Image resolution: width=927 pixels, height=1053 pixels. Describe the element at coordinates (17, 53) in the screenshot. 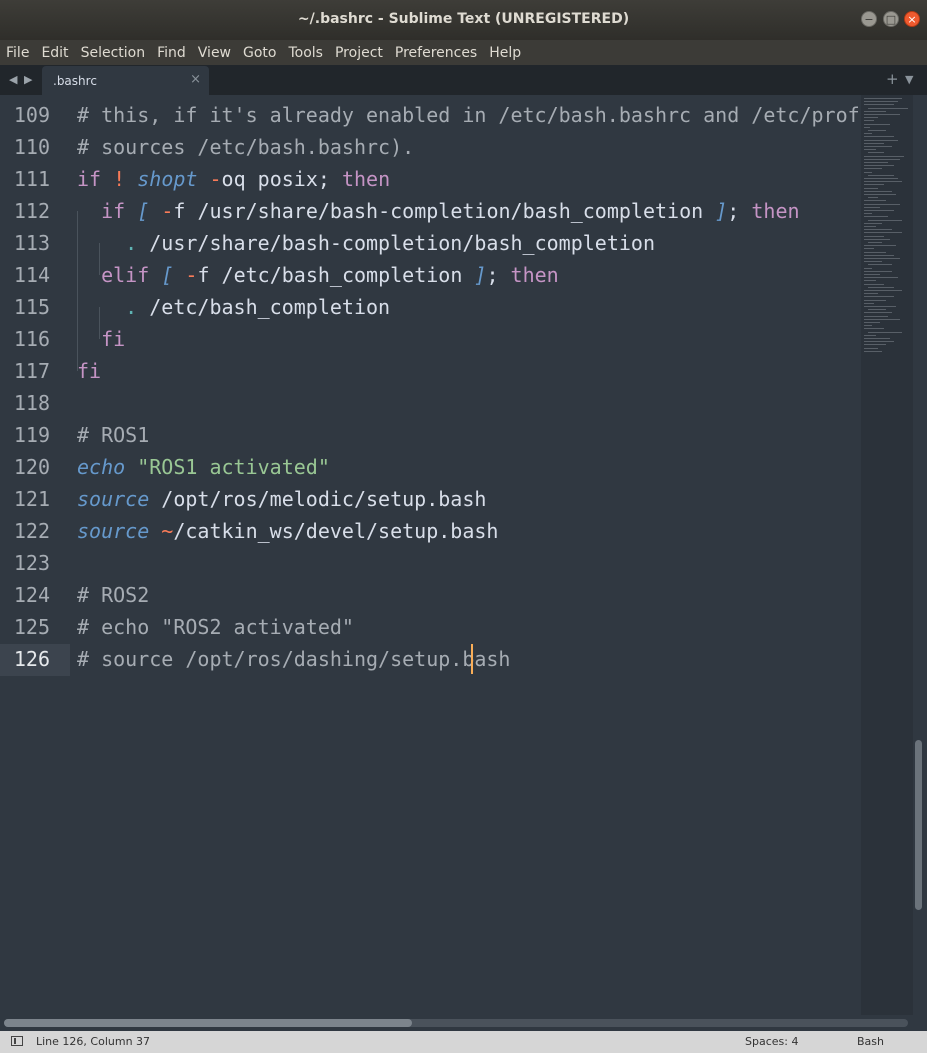

I see `menu-file: File` at that location.